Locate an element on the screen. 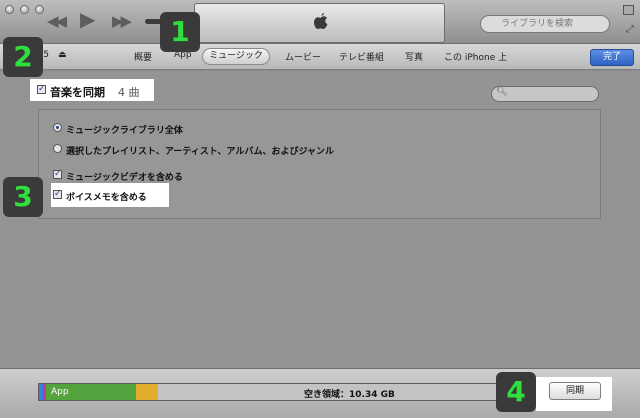 Image resolution: width=640 pixels, height=418 pixels. zoom-window-button is located at coordinates (39, 9).